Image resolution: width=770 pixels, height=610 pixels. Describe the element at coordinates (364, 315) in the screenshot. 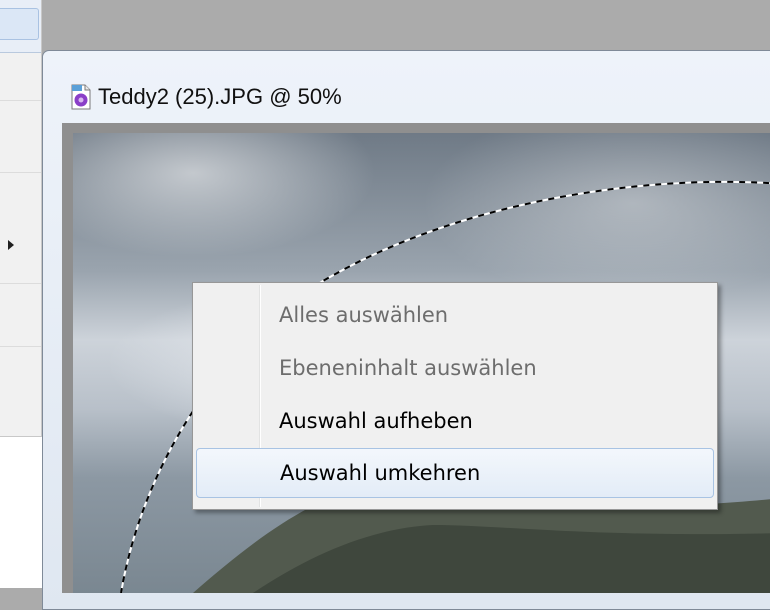

I see `menu-item-label: Alles auswählen` at that location.